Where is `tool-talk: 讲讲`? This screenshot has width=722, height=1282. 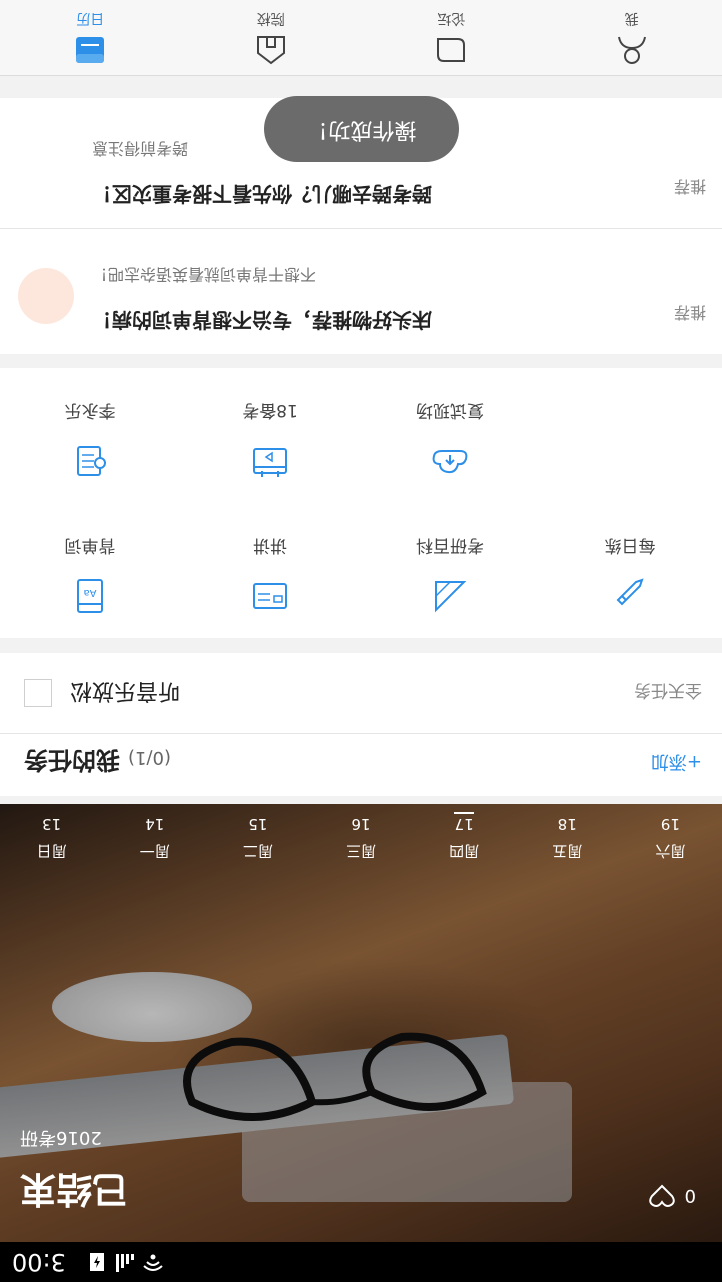
tool-talk: 讲讲 is located at coordinates (270, 578).